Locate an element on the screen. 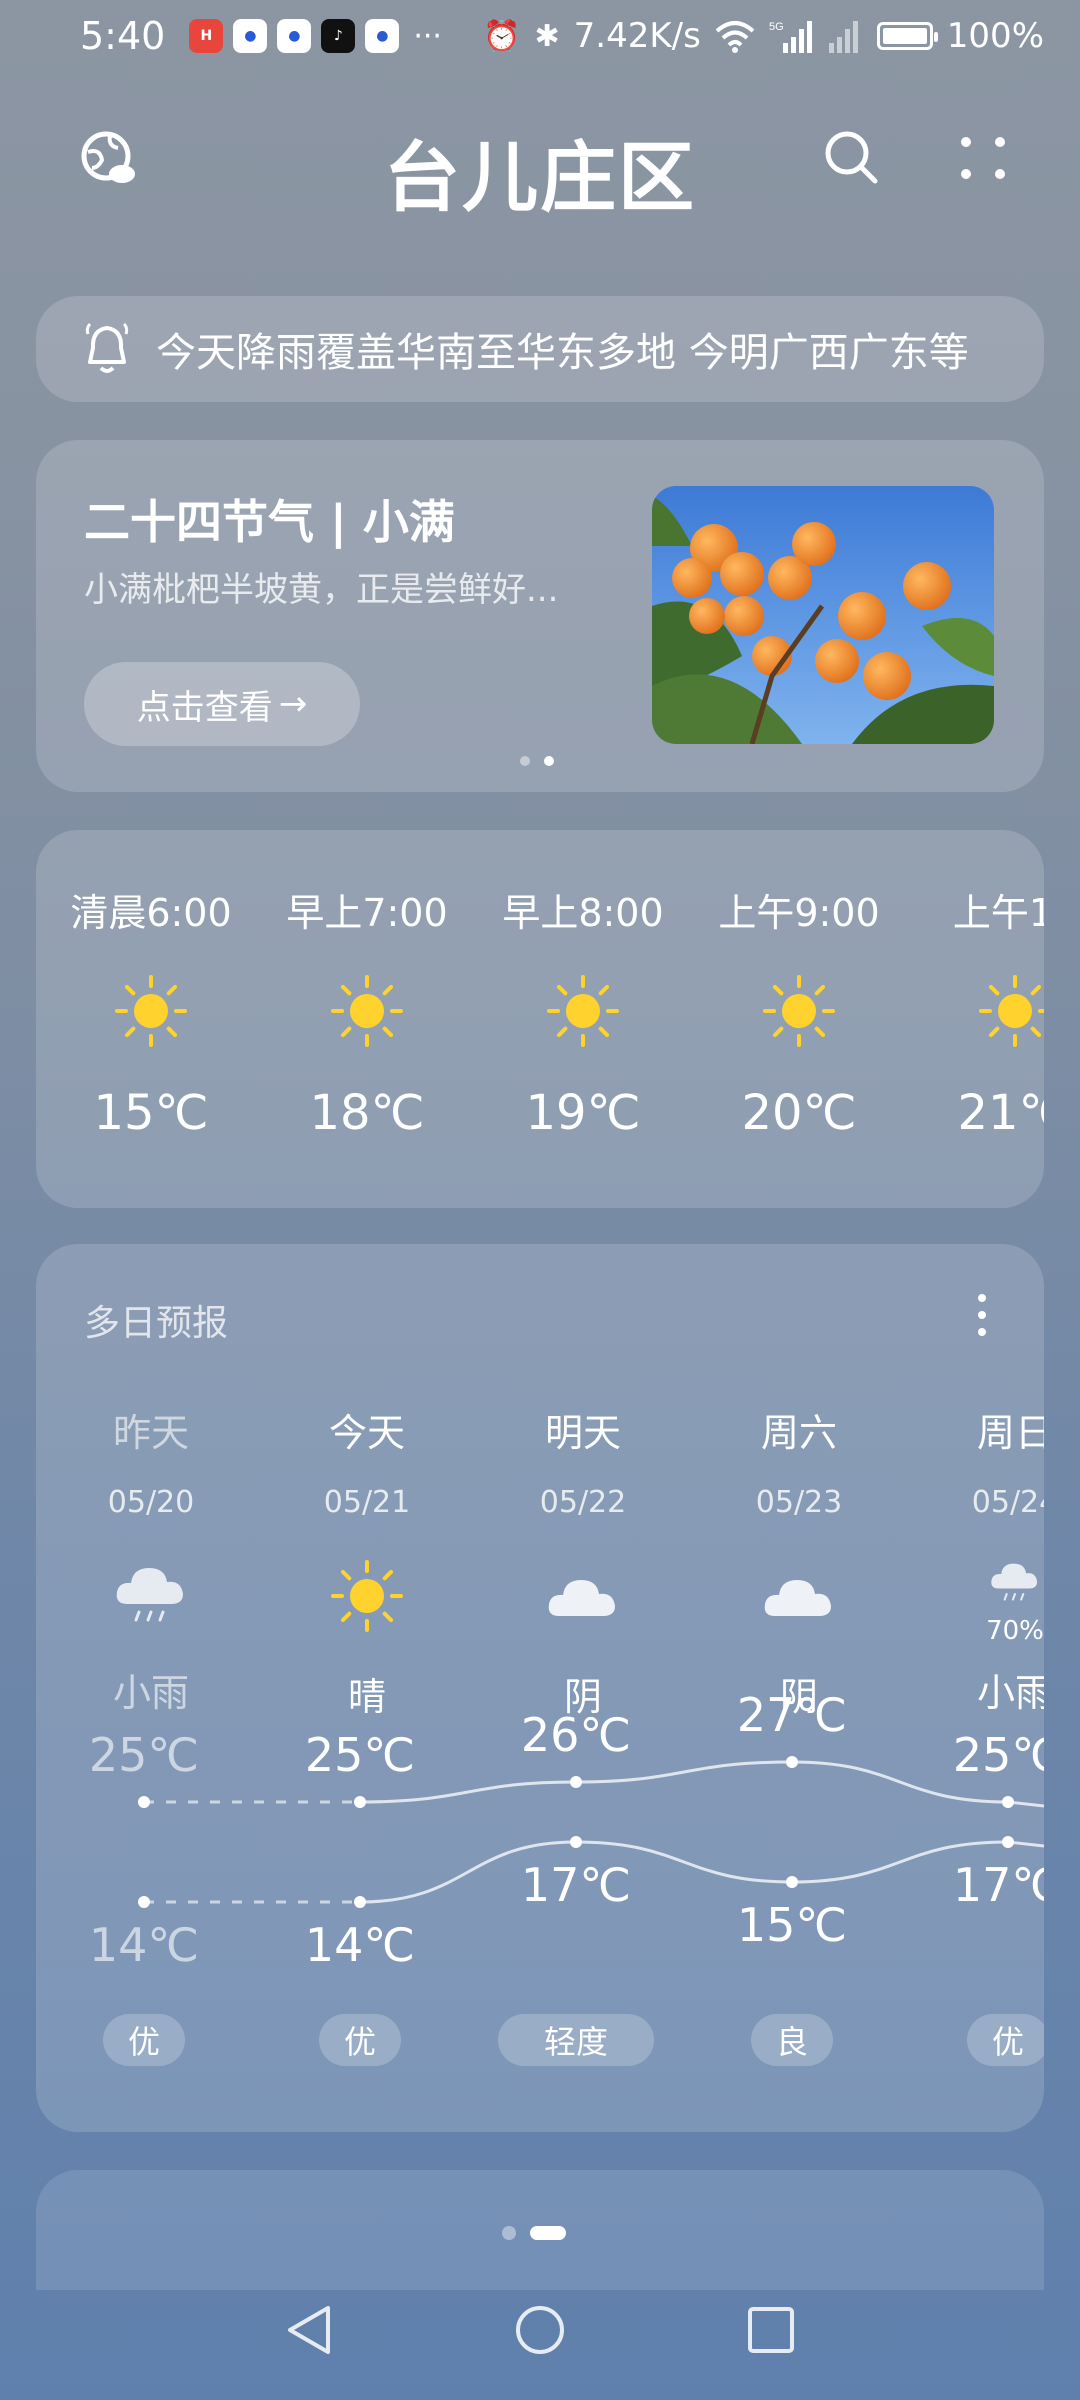 The width and height of the screenshot is (1080, 2400). alert-text: 今天降雨覆盖华南至华东多地 今明广西广东等 is located at coordinates (562, 353).